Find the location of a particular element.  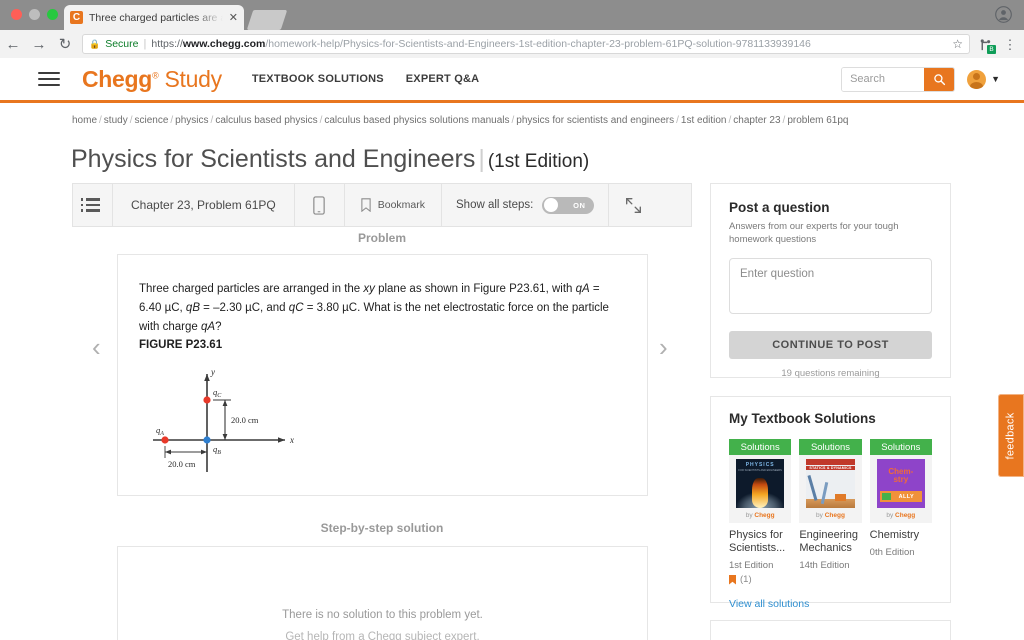

browser-tab: C Three charged particles are ar ✕ is located at coordinates (154, 17).